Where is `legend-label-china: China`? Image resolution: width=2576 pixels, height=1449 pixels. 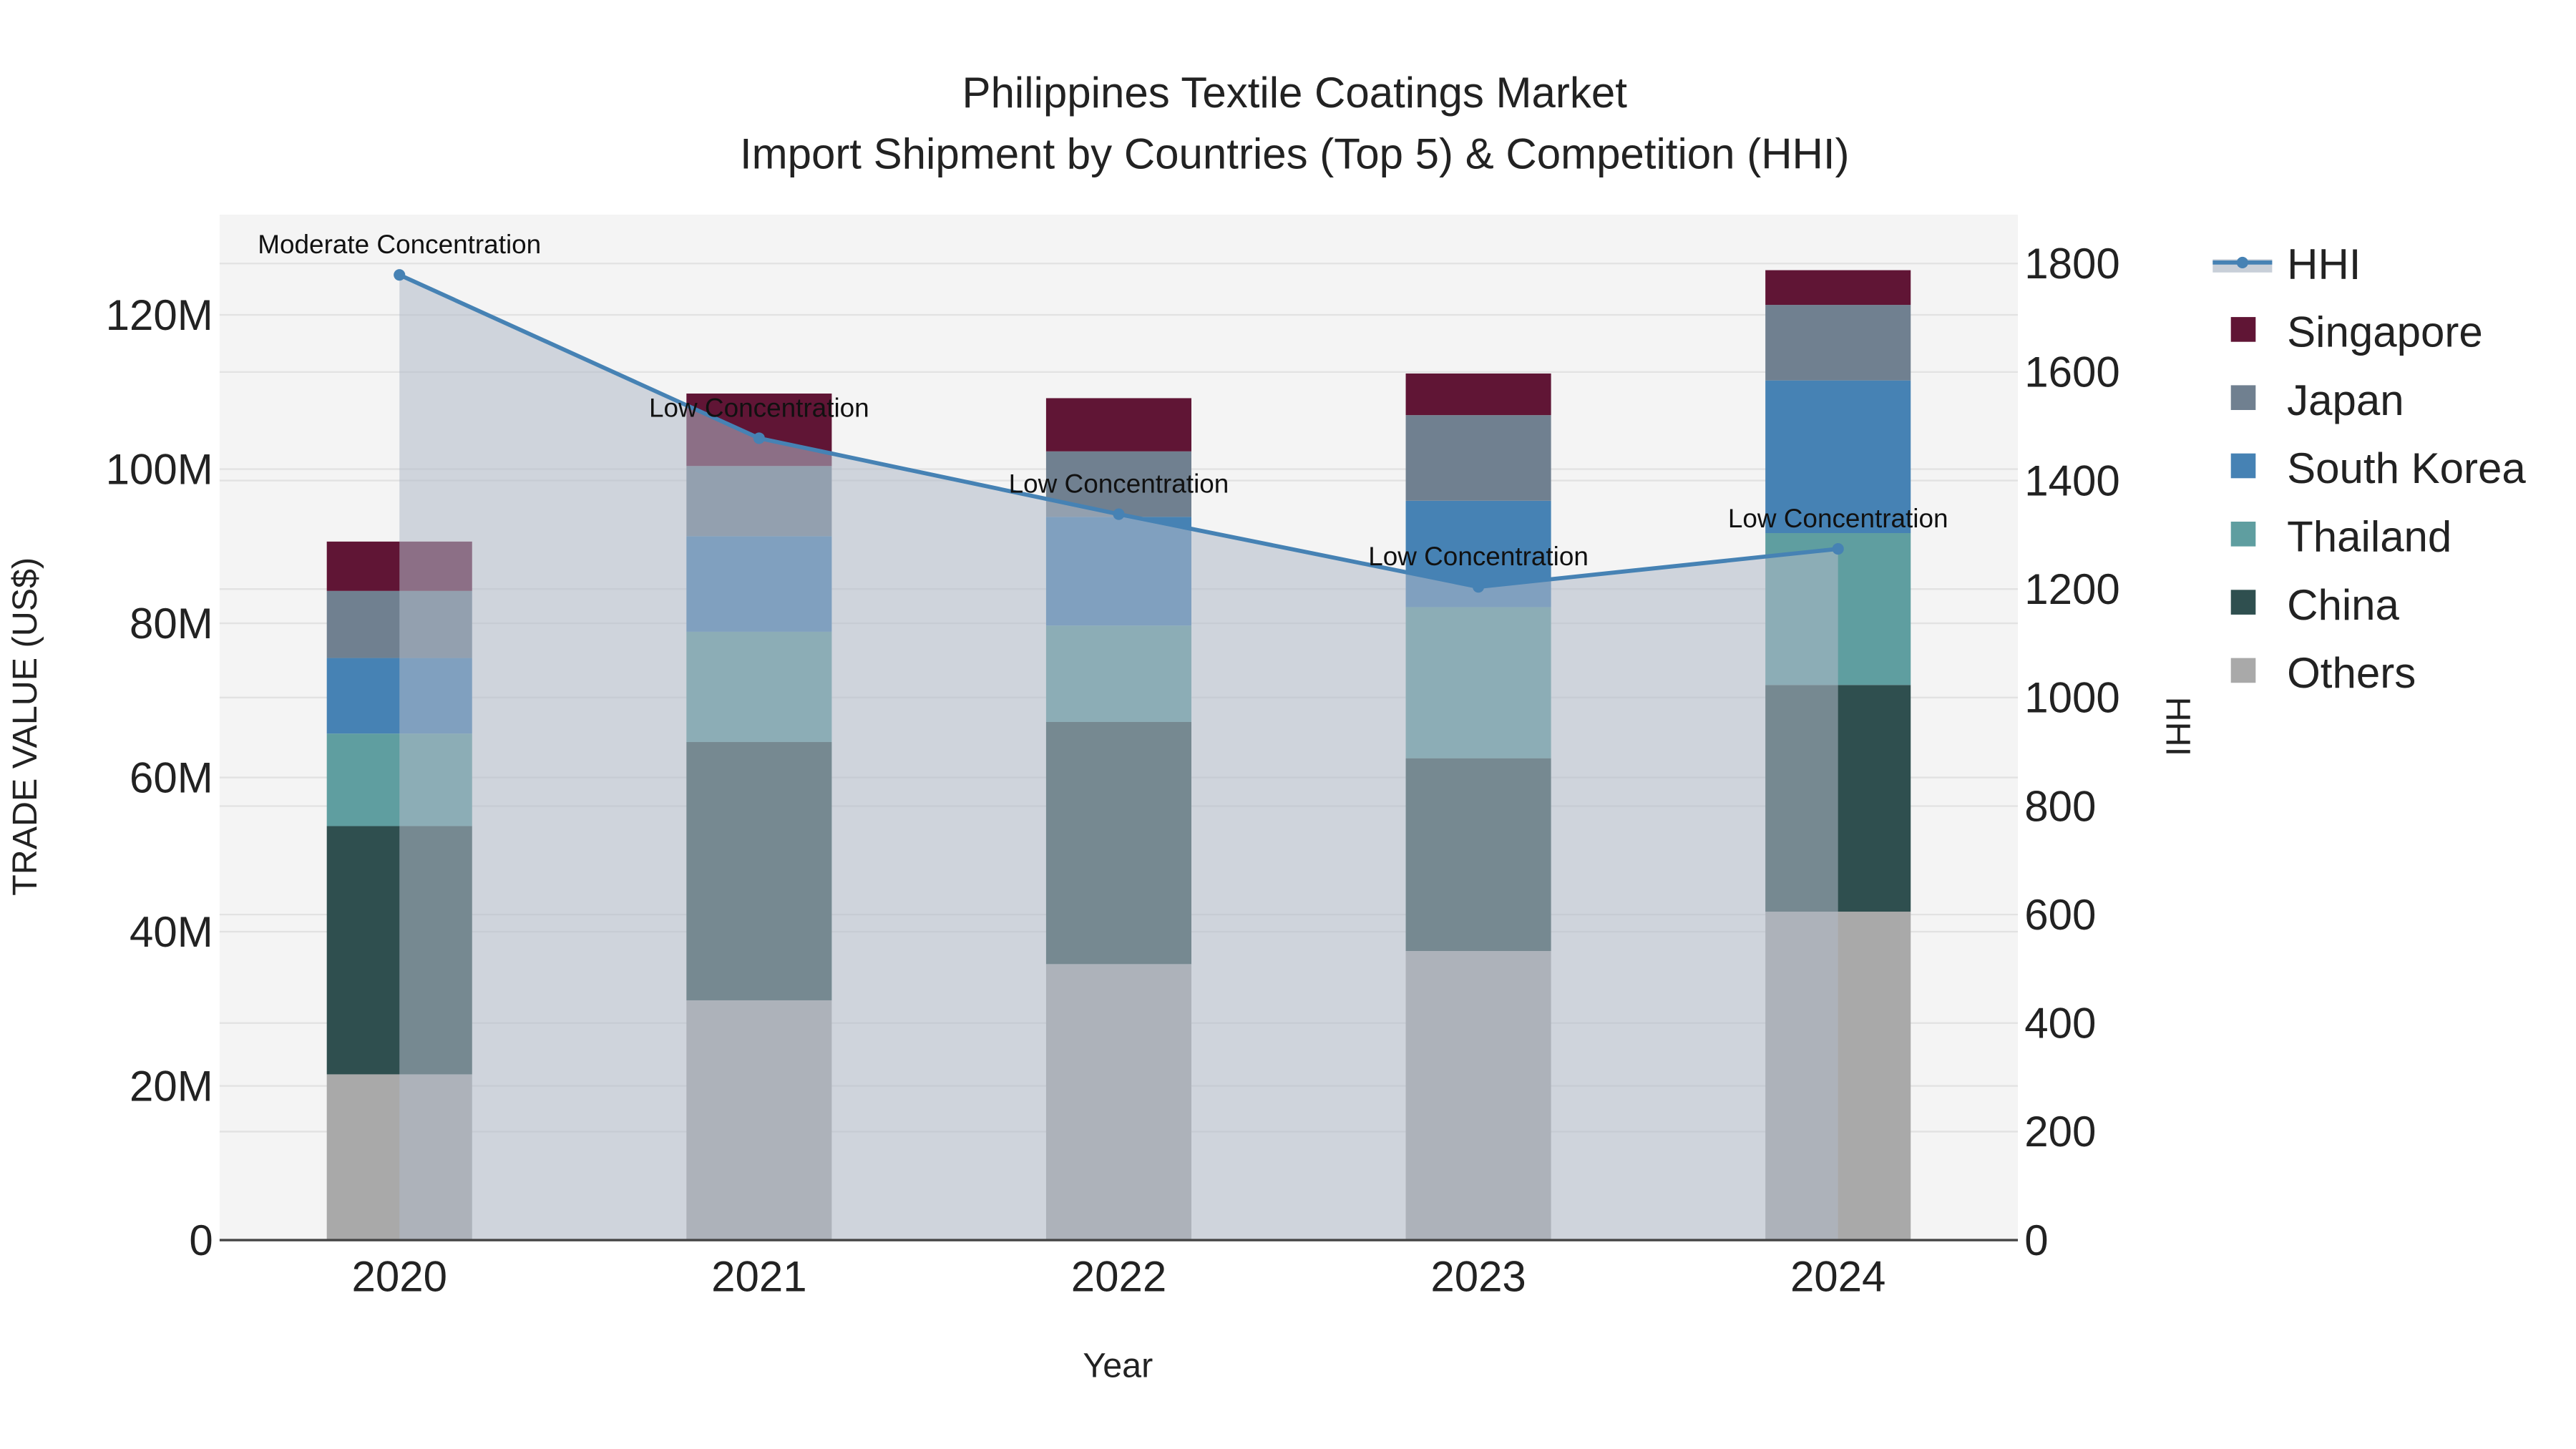
legend-label-china: China is located at coordinates (2343, 605).